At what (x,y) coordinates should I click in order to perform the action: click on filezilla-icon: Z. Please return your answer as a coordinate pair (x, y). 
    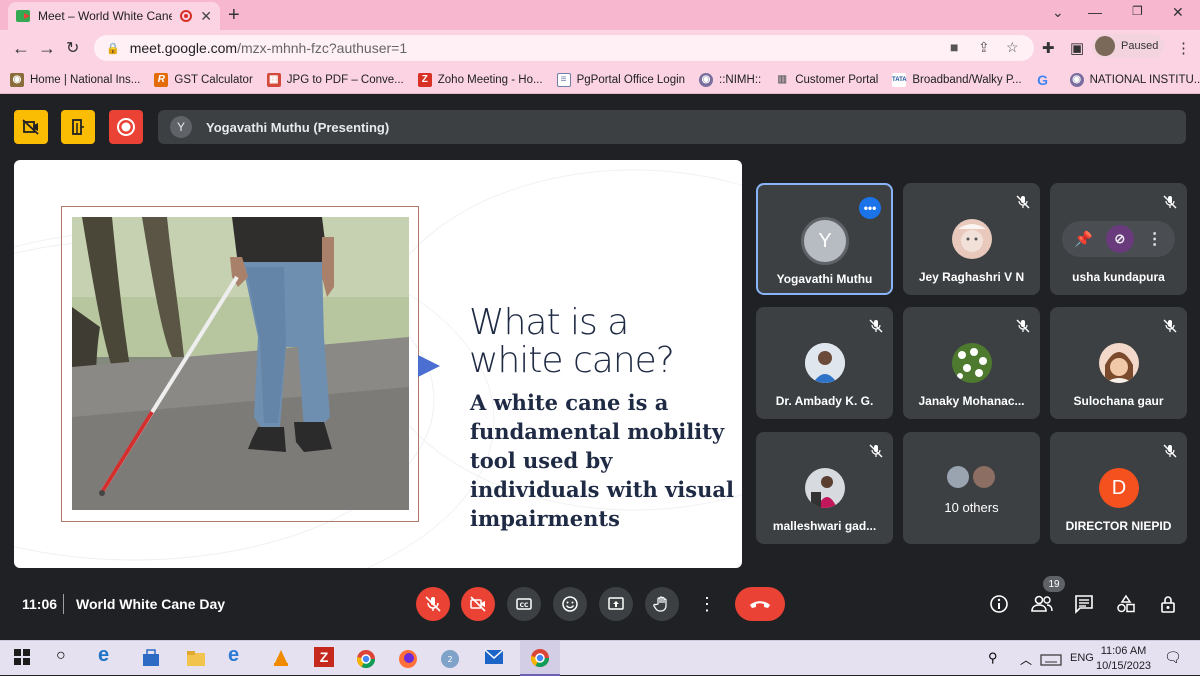
    Looking at the image, I should click on (324, 657).